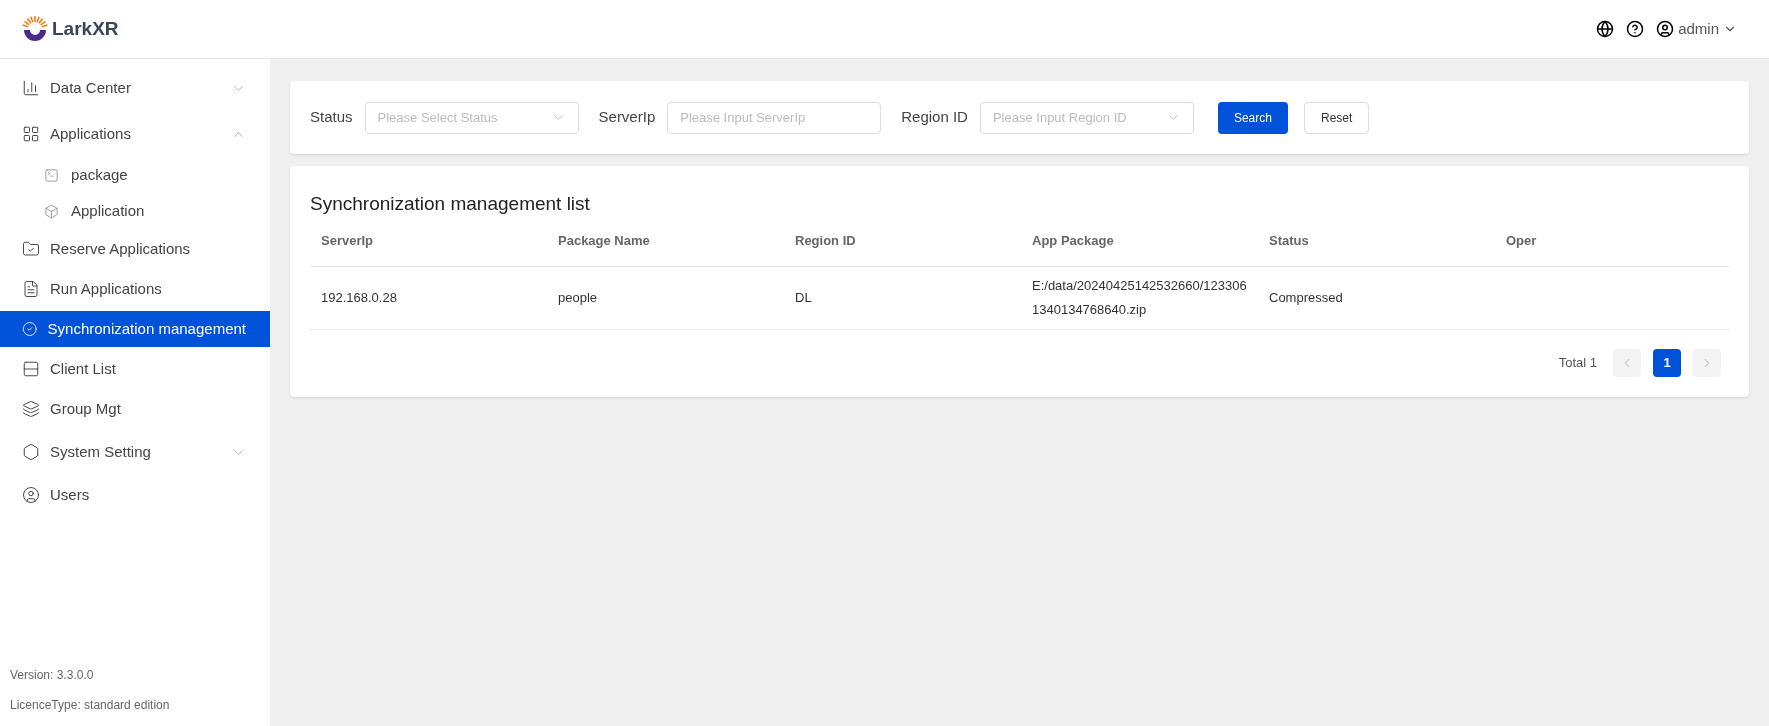 This screenshot has width=1769, height=726. Describe the element at coordinates (31, 88) in the screenshot. I see `chart-icon` at that location.